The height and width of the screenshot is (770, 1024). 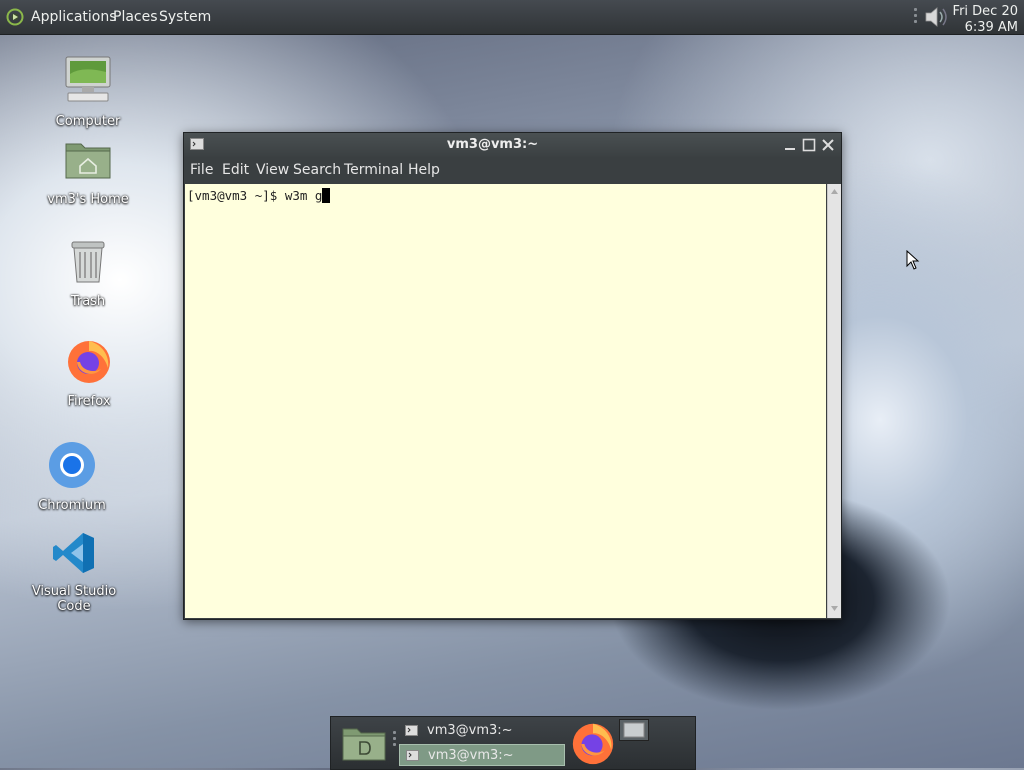 What do you see at coordinates (634, 730) in the screenshot?
I see `workspace-switcher-icon` at bounding box center [634, 730].